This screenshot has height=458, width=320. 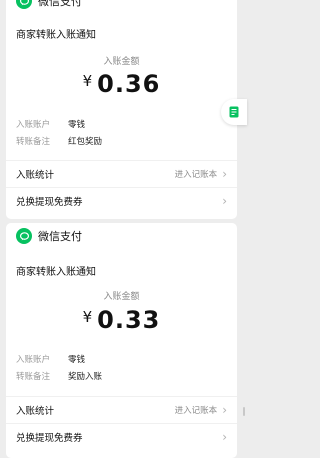 What do you see at coordinates (85, 142) in the screenshot?
I see `remark-value: 红包奖励` at bounding box center [85, 142].